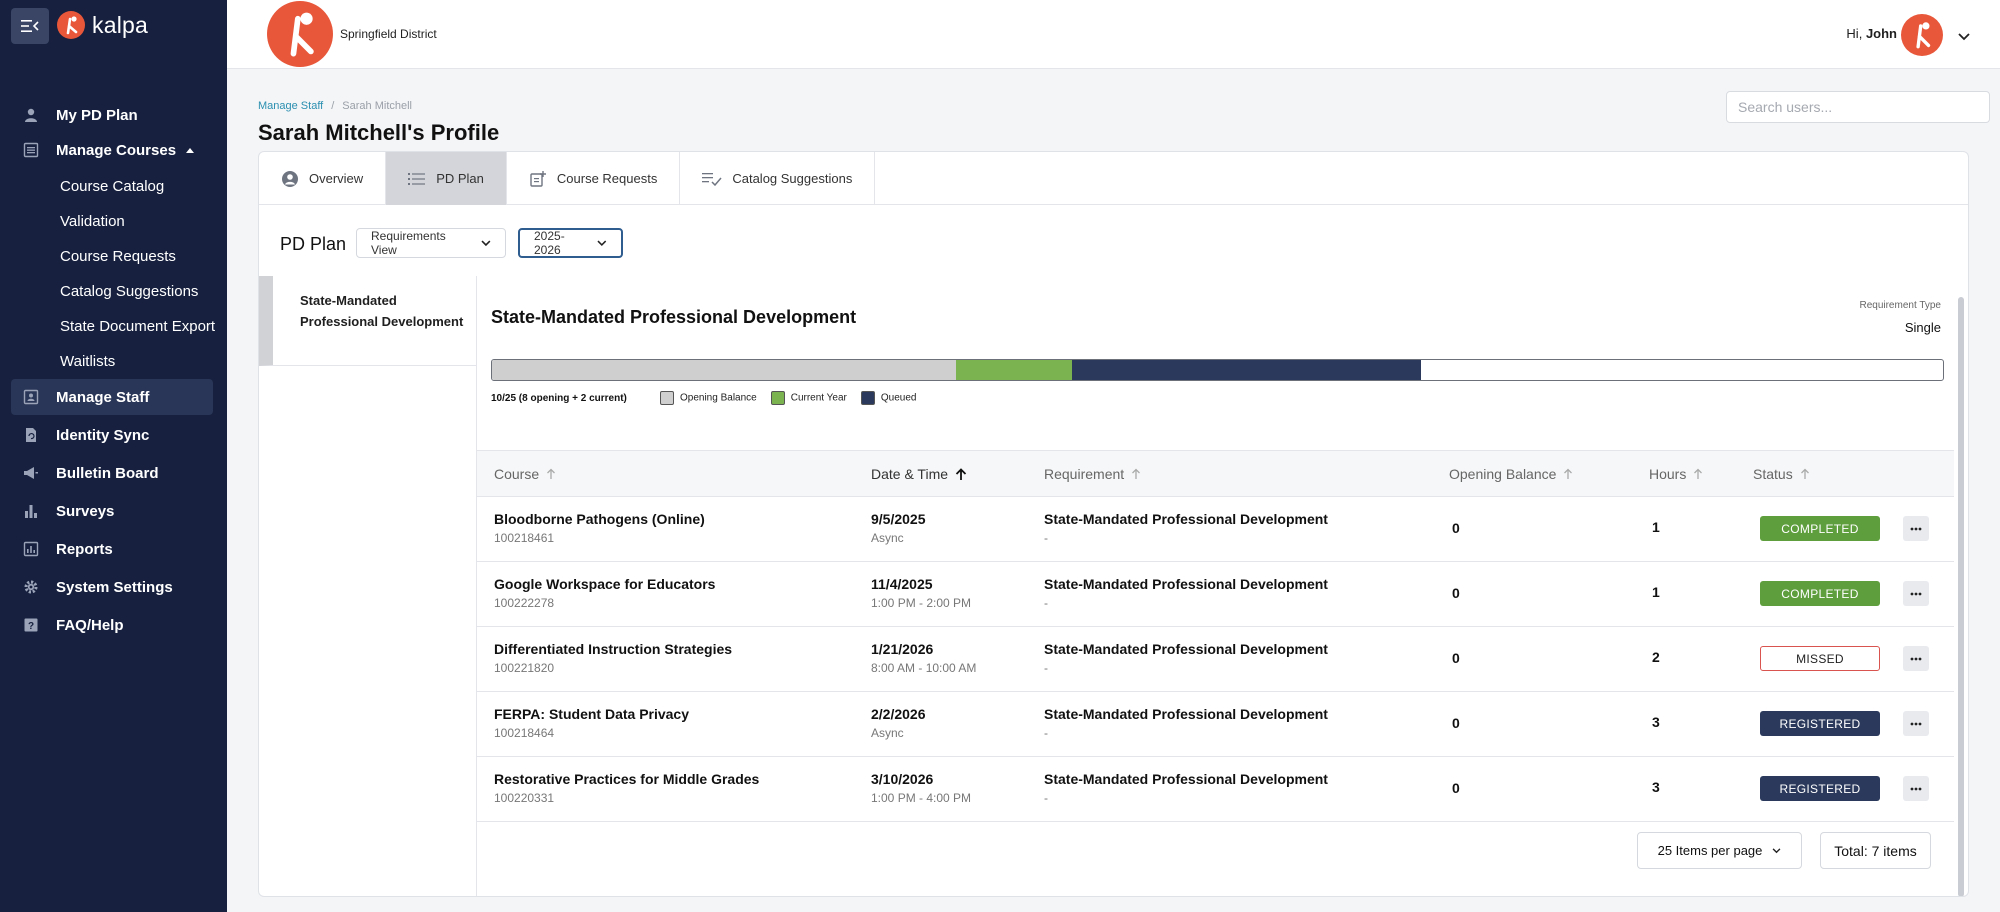 Image resolution: width=2000 pixels, height=912 pixels. Describe the element at coordinates (1656, 657) in the screenshot. I see `hours-value: 2` at that location.